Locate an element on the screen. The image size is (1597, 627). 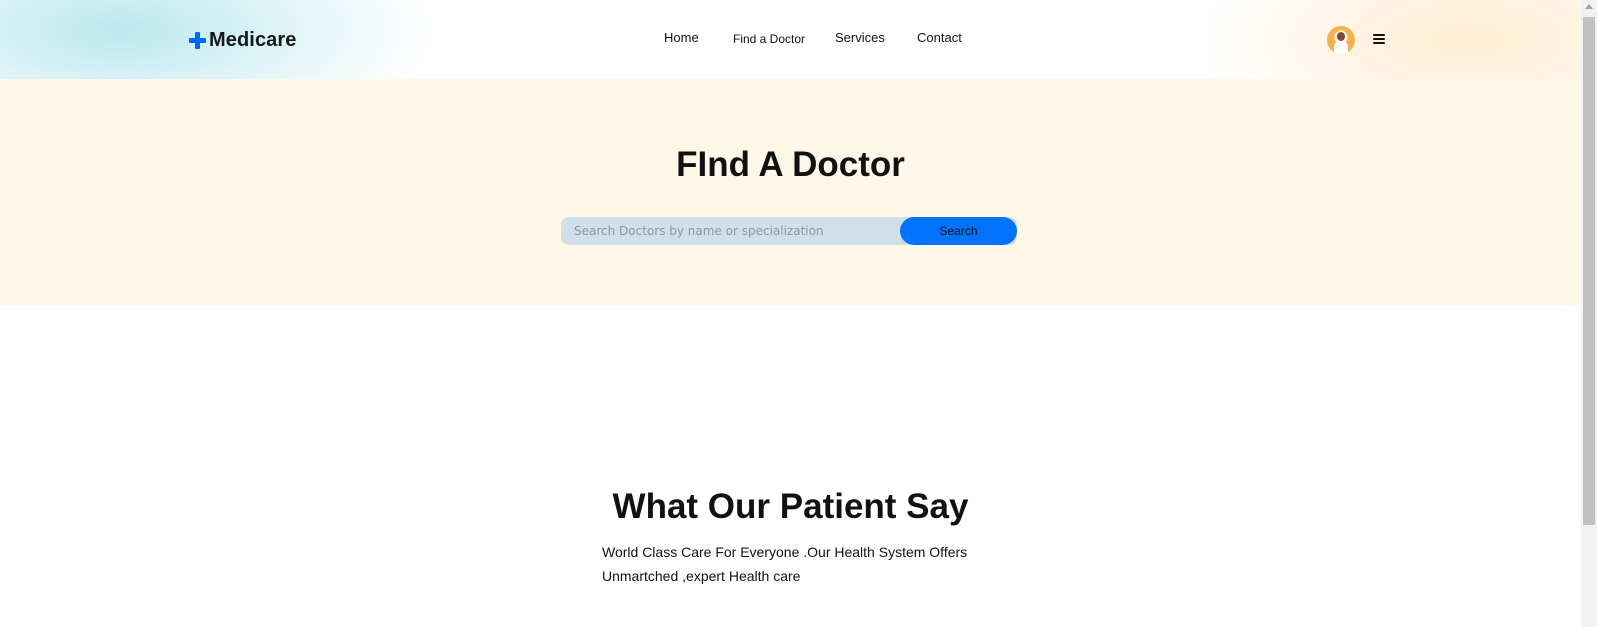
brand-logo: Medicare is located at coordinates (243, 40).